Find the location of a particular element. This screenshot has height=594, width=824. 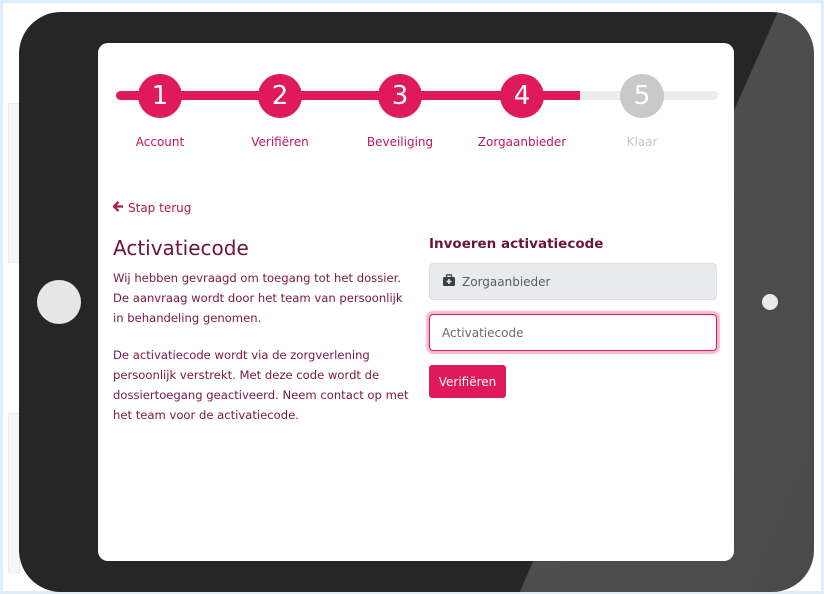

step-3-circle: 3 is located at coordinates (400, 96).